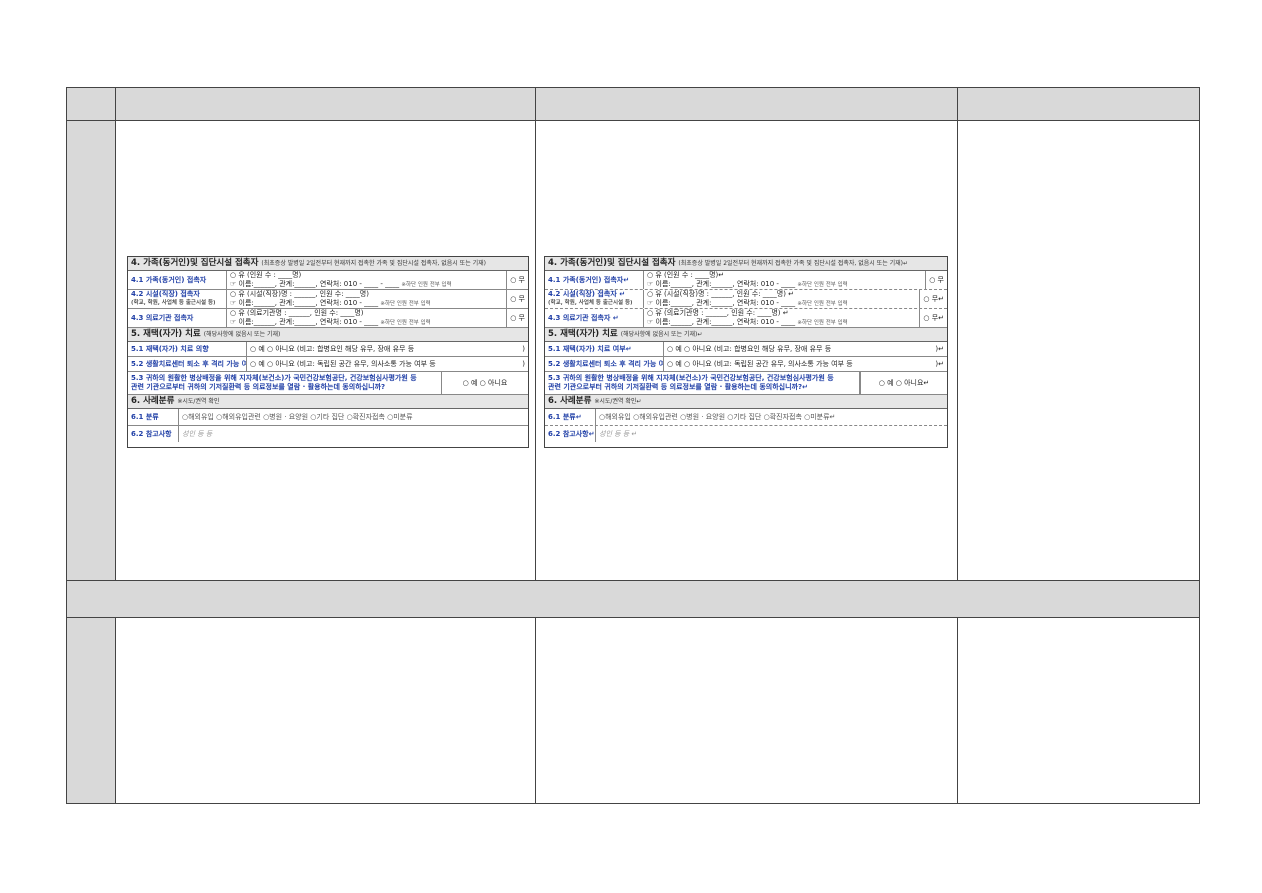 The width and height of the screenshot is (1262, 893). I want to click on row-5-2-label: 5.2 생활치료센터 퇴소 후 격리 가능 여부↵, so click(604, 364).